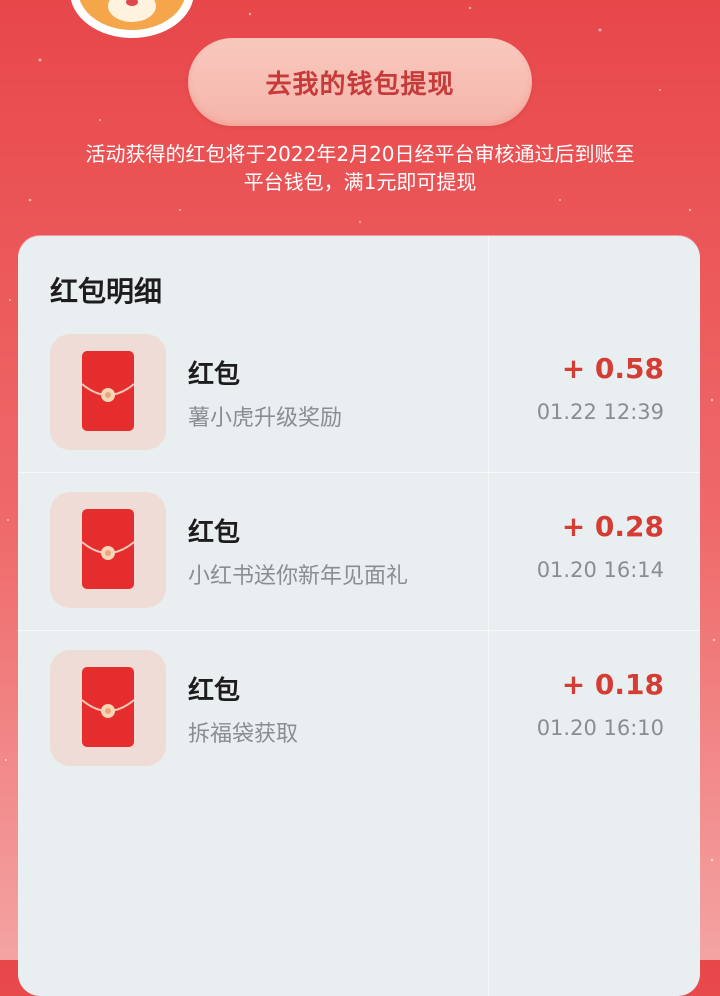  Describe the element at coordinates (132, 19) in the screenshot. I see `tiger-mascot-icon` at that location.